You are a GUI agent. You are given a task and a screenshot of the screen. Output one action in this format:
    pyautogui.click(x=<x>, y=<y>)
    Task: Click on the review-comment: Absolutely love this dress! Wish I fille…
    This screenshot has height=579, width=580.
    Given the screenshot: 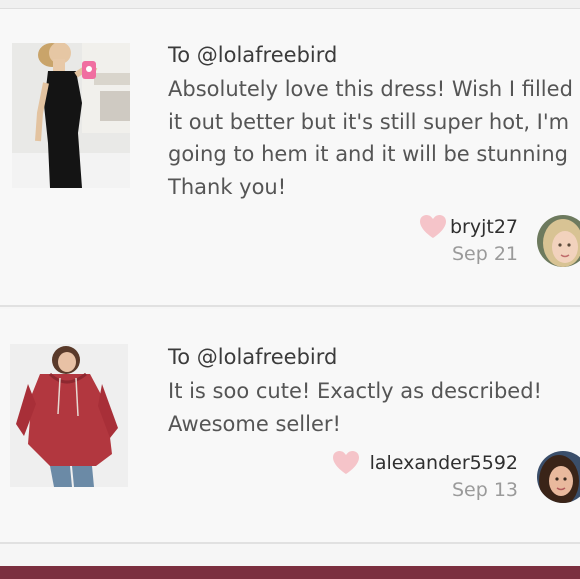 What is the action you would take?
    pyautogui.click(x=370, y=138)
    